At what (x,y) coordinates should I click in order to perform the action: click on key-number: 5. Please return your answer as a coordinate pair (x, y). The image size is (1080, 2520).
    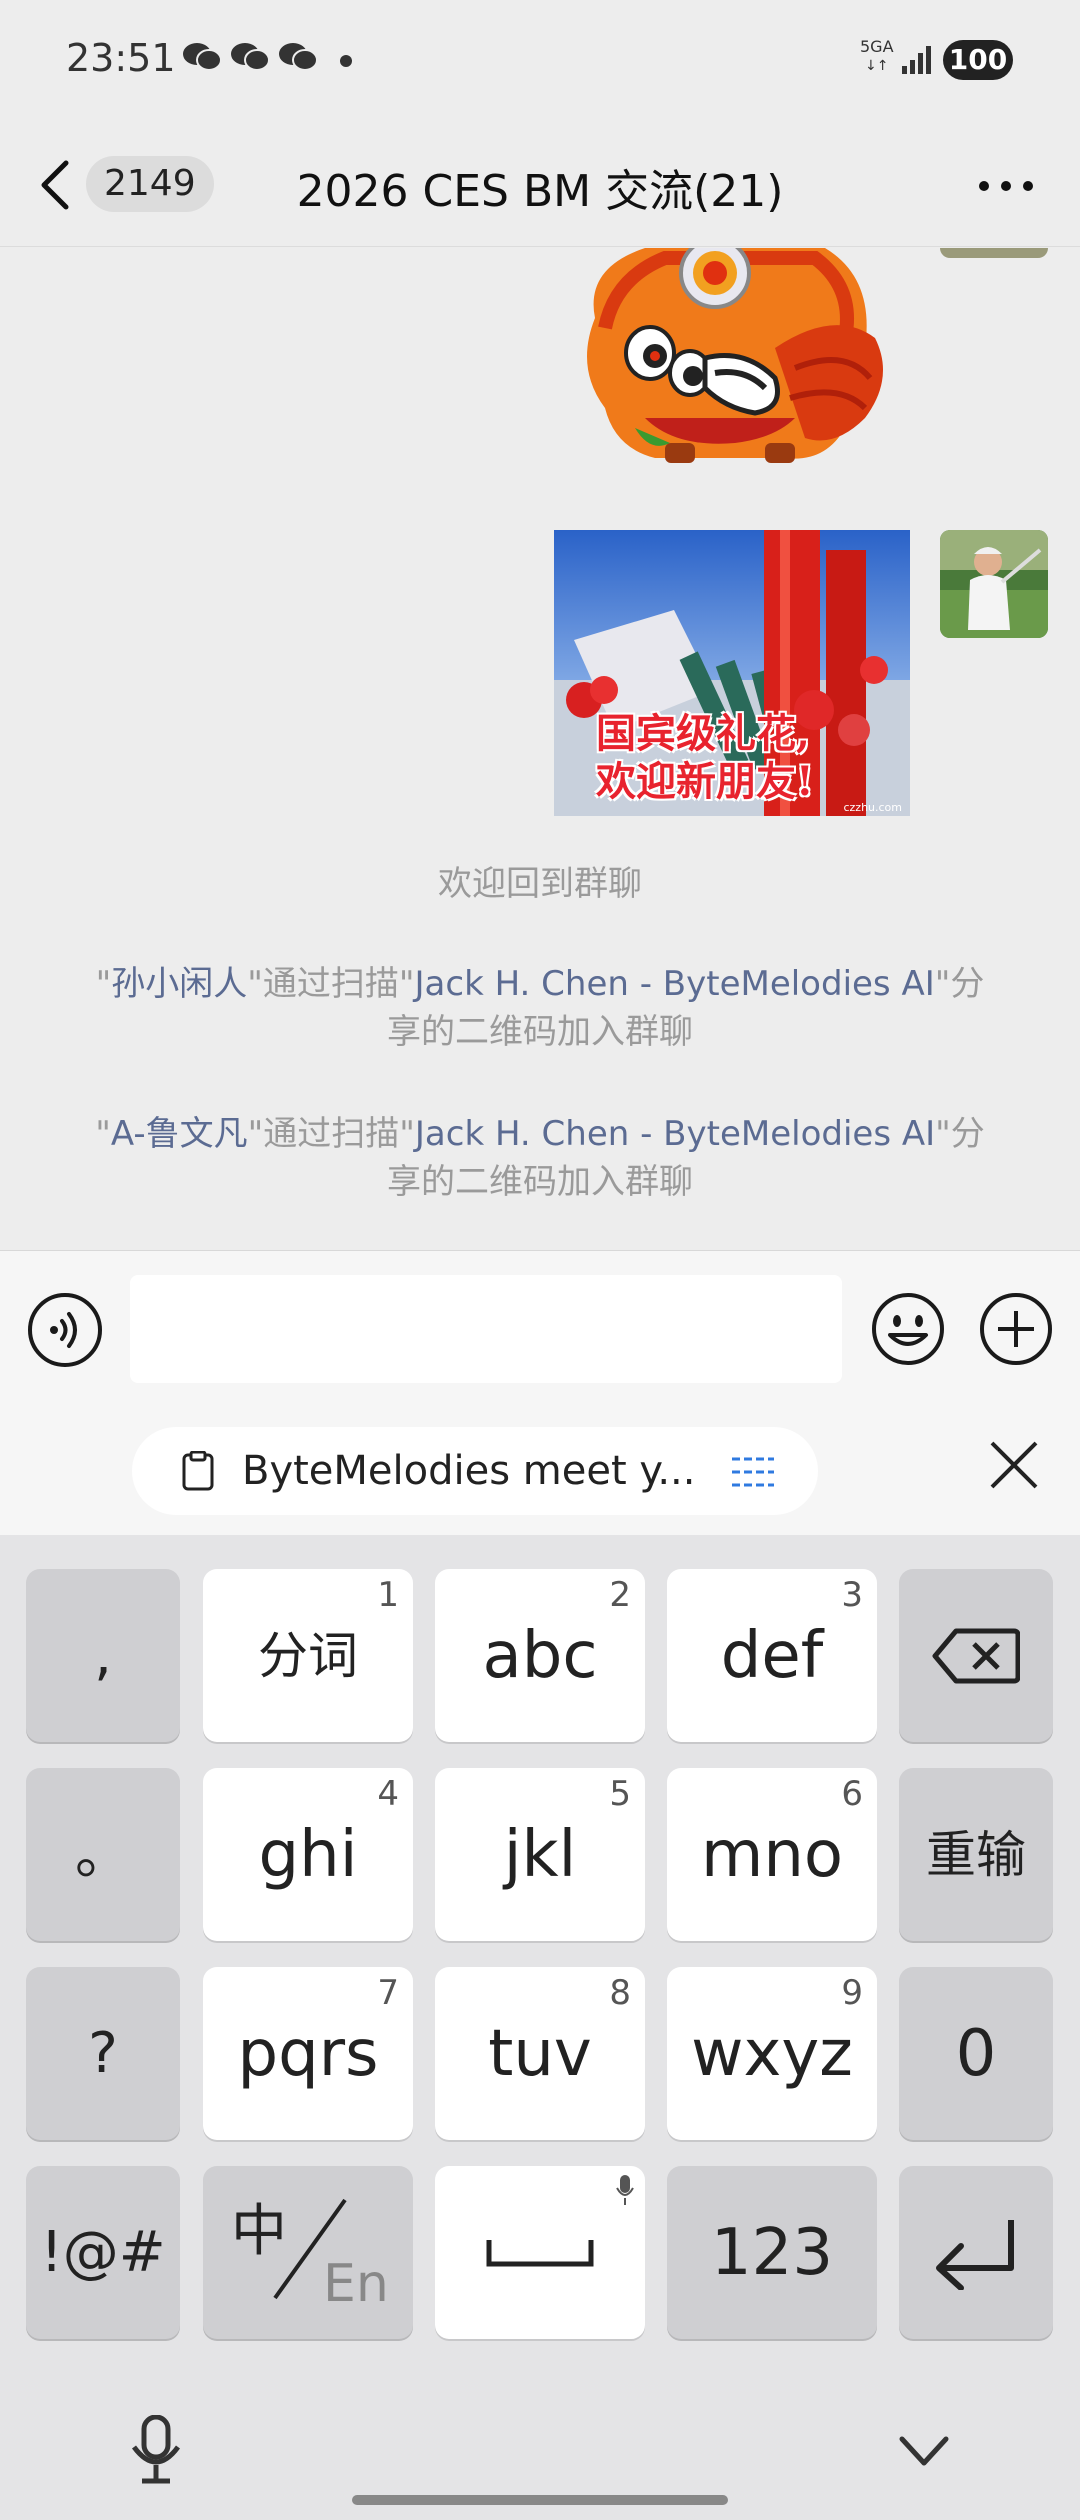
    Looking at the image, I should click on (620, 1794).